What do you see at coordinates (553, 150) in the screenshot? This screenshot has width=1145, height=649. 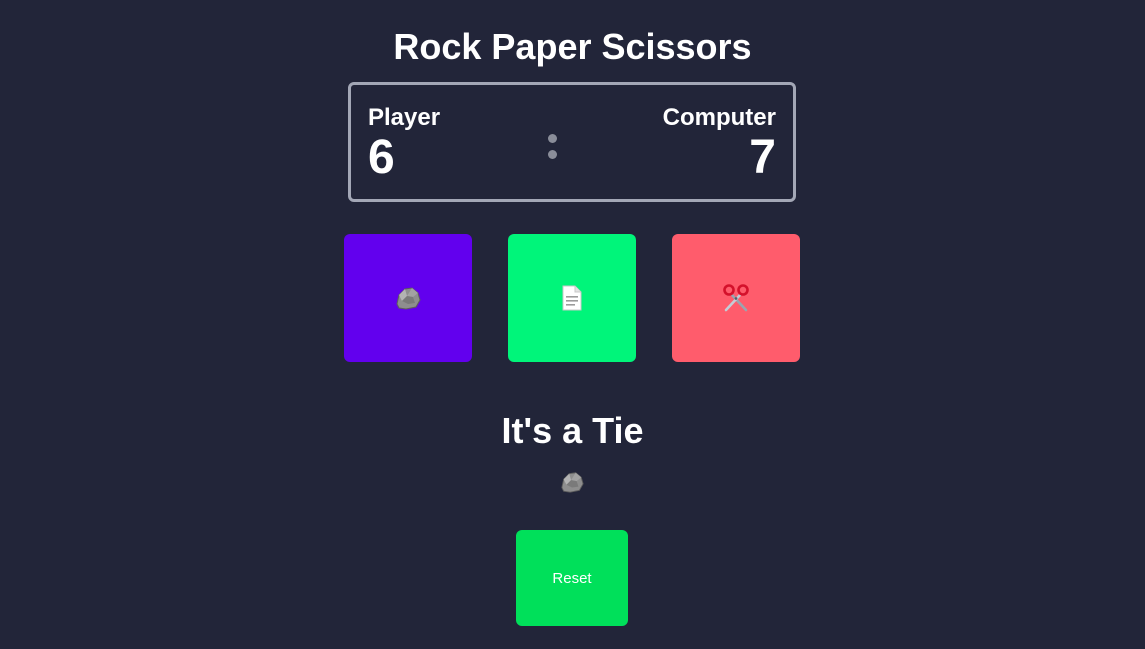 I see `score-separator` at bounding box center [553, 150].